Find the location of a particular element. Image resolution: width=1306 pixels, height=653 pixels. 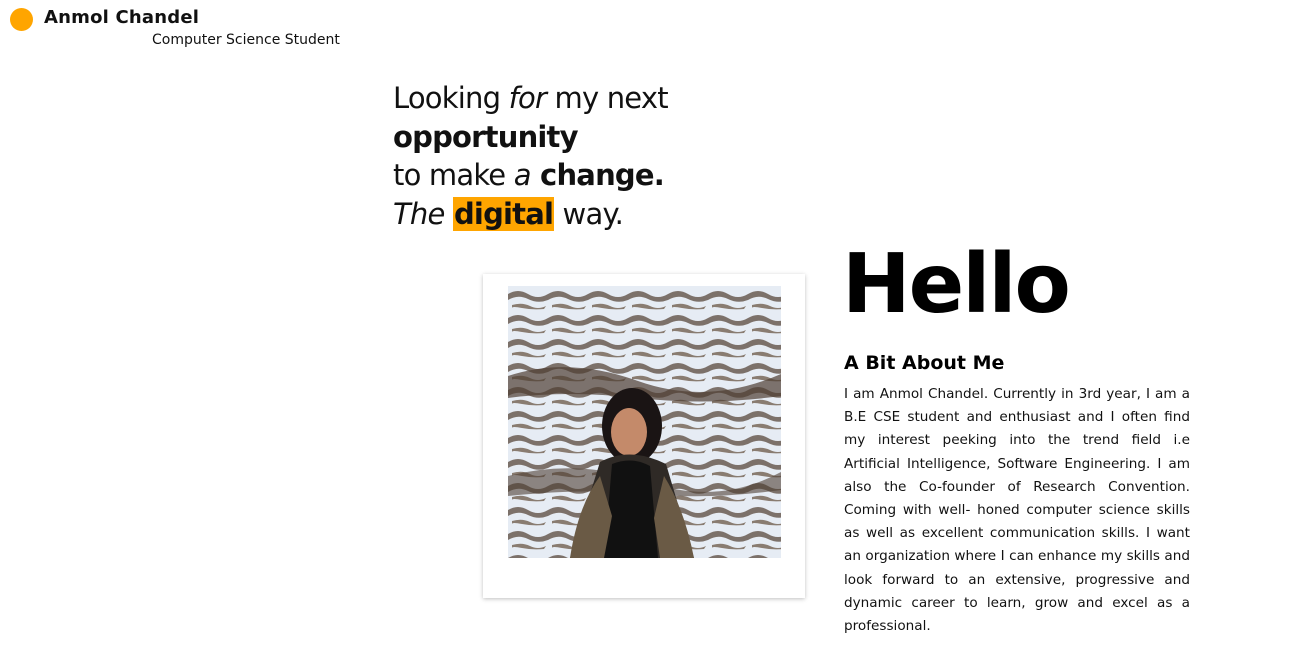

photo-frame is located at coordinates (644, 436).